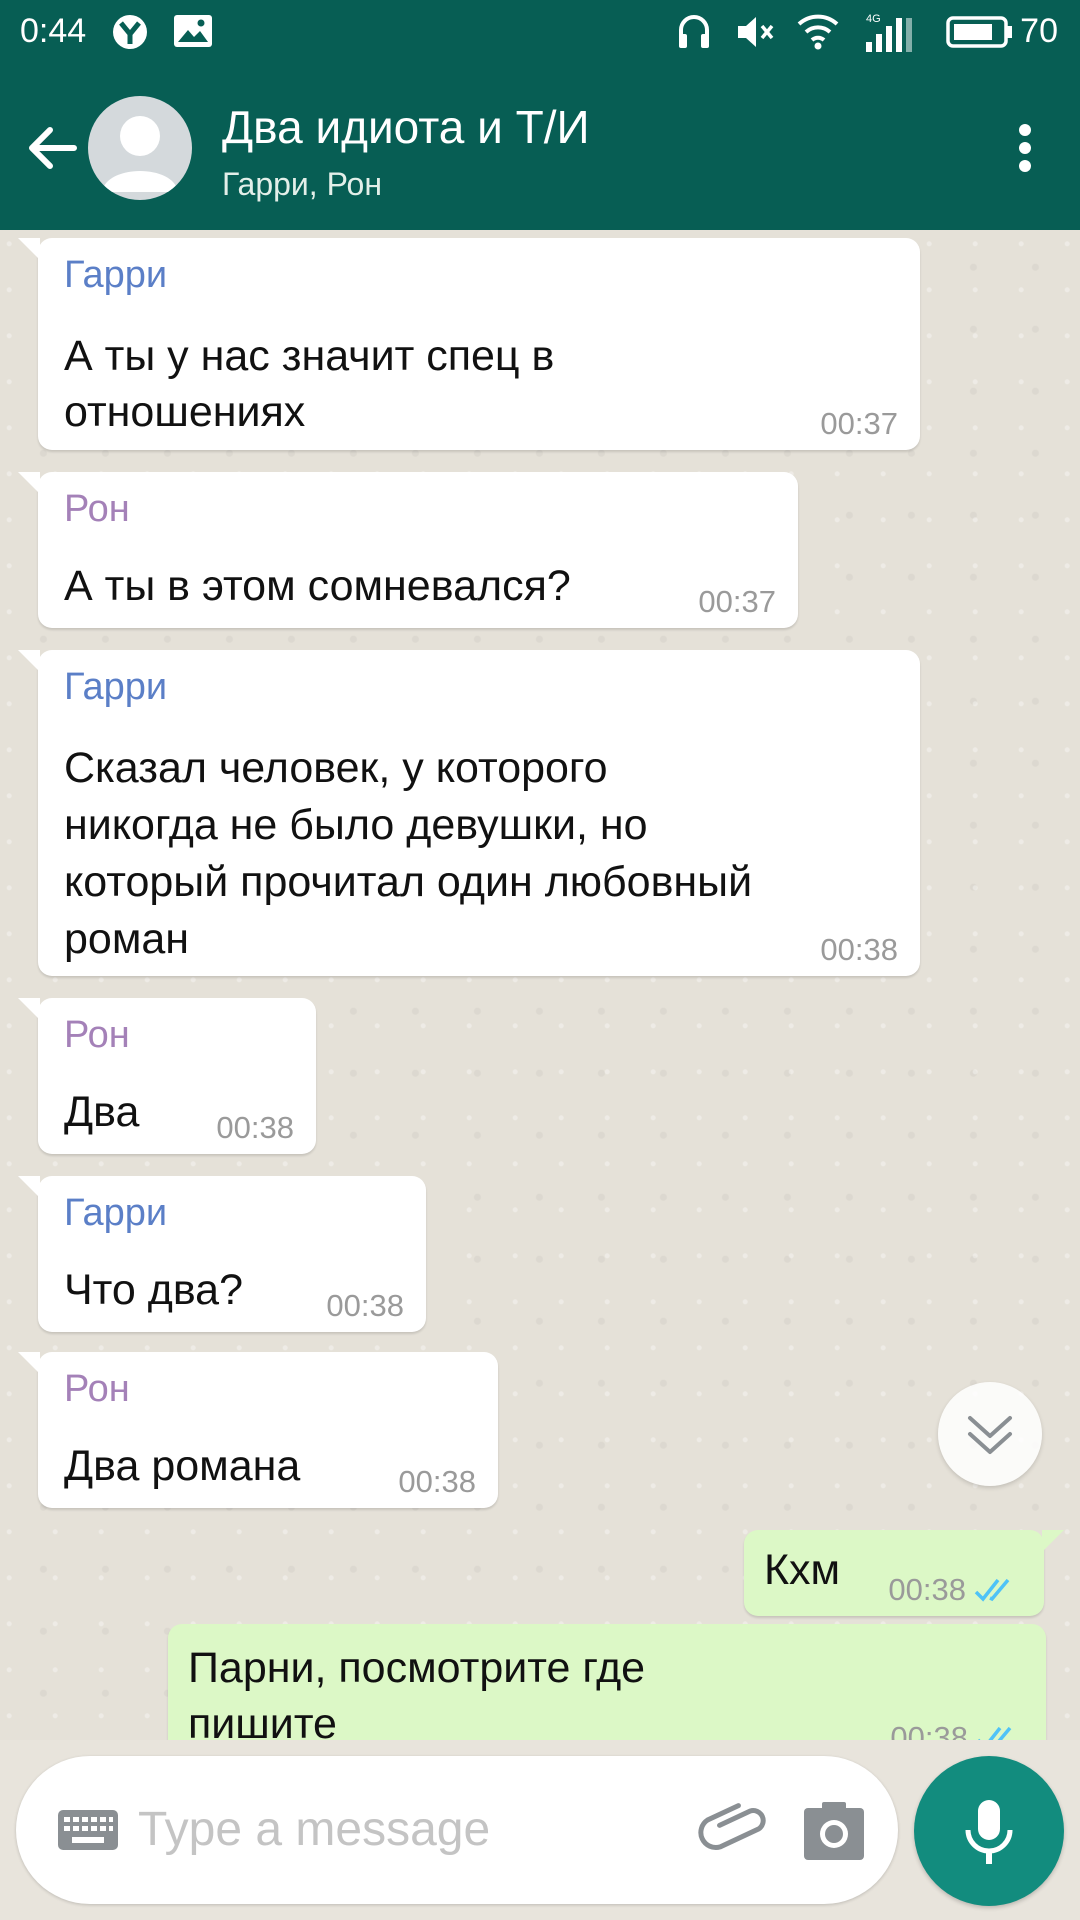 The width and height of the screenshot is (1080, 1920). I want to click on gallery-icon, so click(193, 31).